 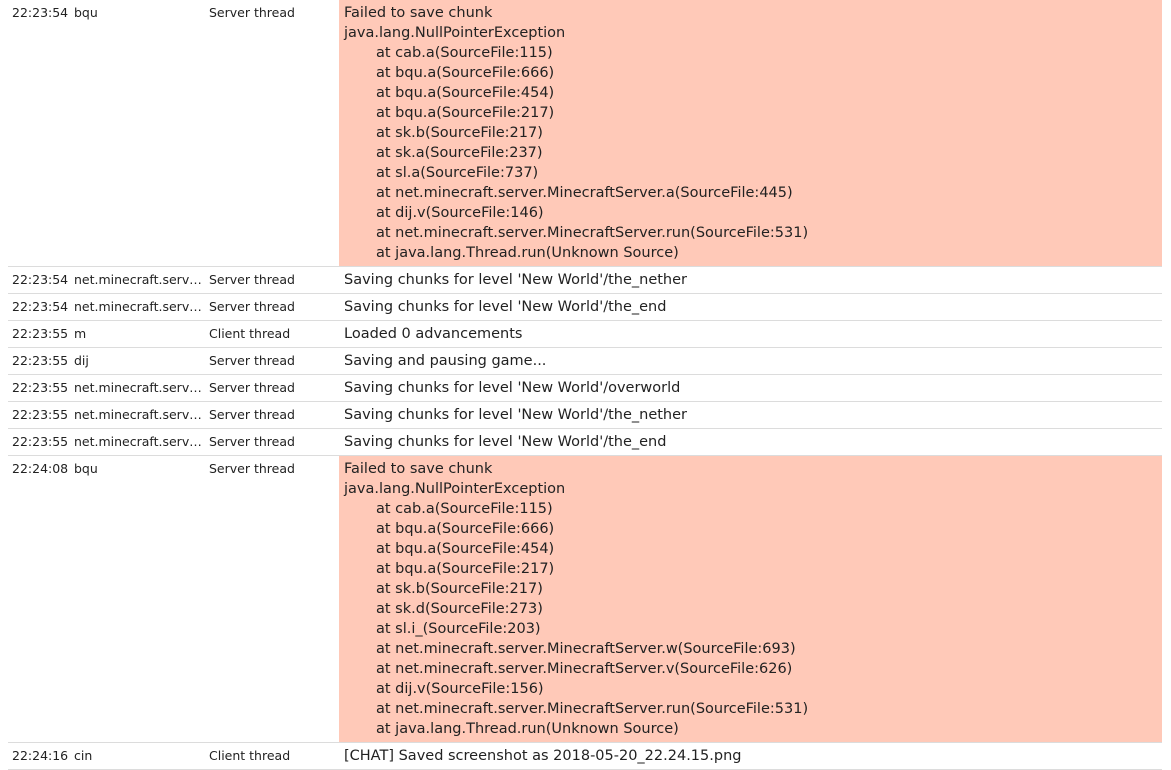 What do you see at coordinates (81, 360) in the screenshot?
I see `log-logger: dij` at bounding box center [81, 360].